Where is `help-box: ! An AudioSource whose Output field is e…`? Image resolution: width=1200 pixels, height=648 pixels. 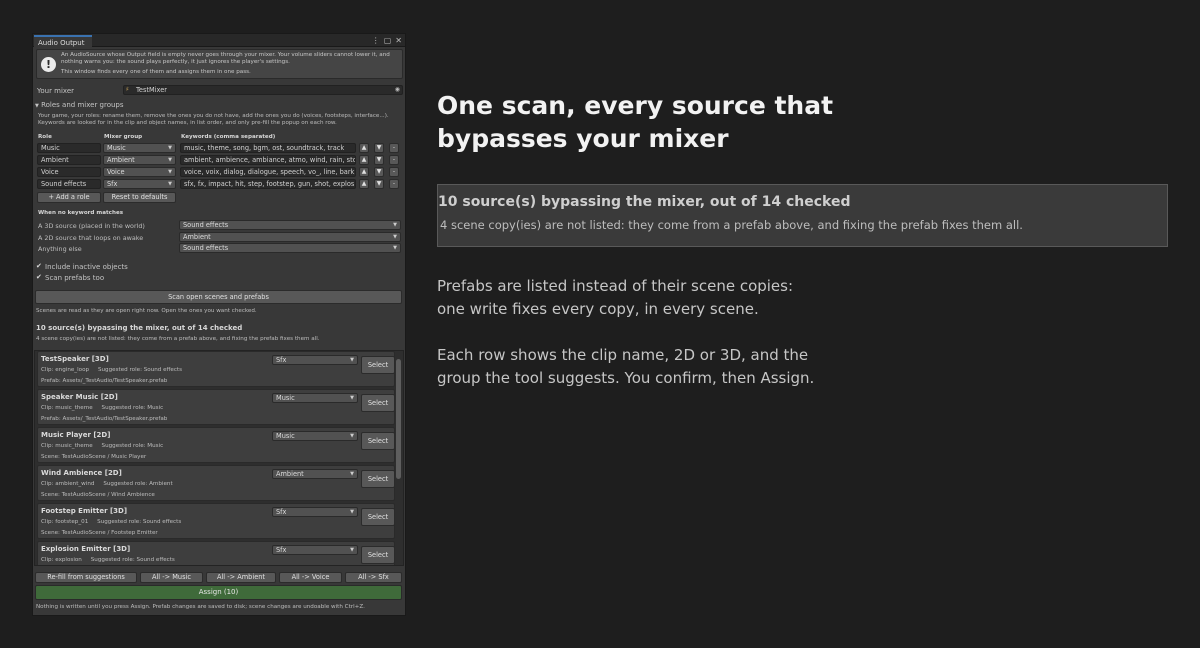
help-box: ! An AudioSource whose Output field is e… is located at coordinates (219, 64).